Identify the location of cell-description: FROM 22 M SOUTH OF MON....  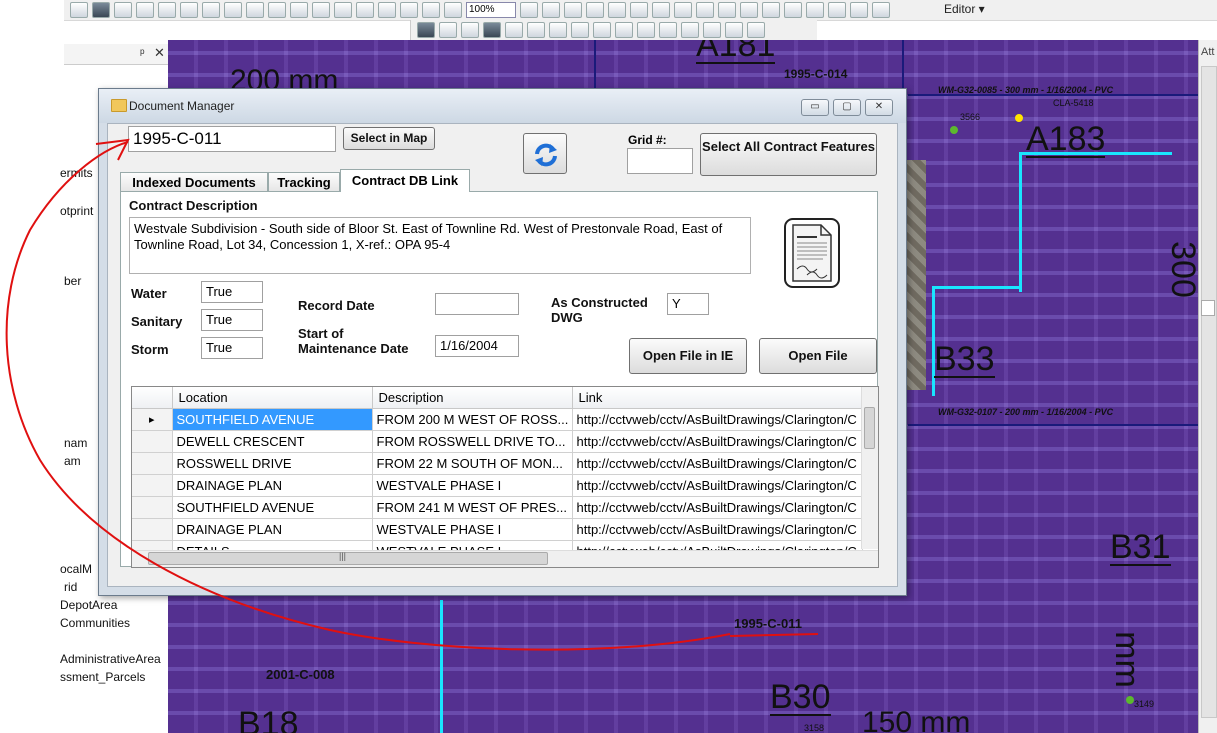
(472, 463).